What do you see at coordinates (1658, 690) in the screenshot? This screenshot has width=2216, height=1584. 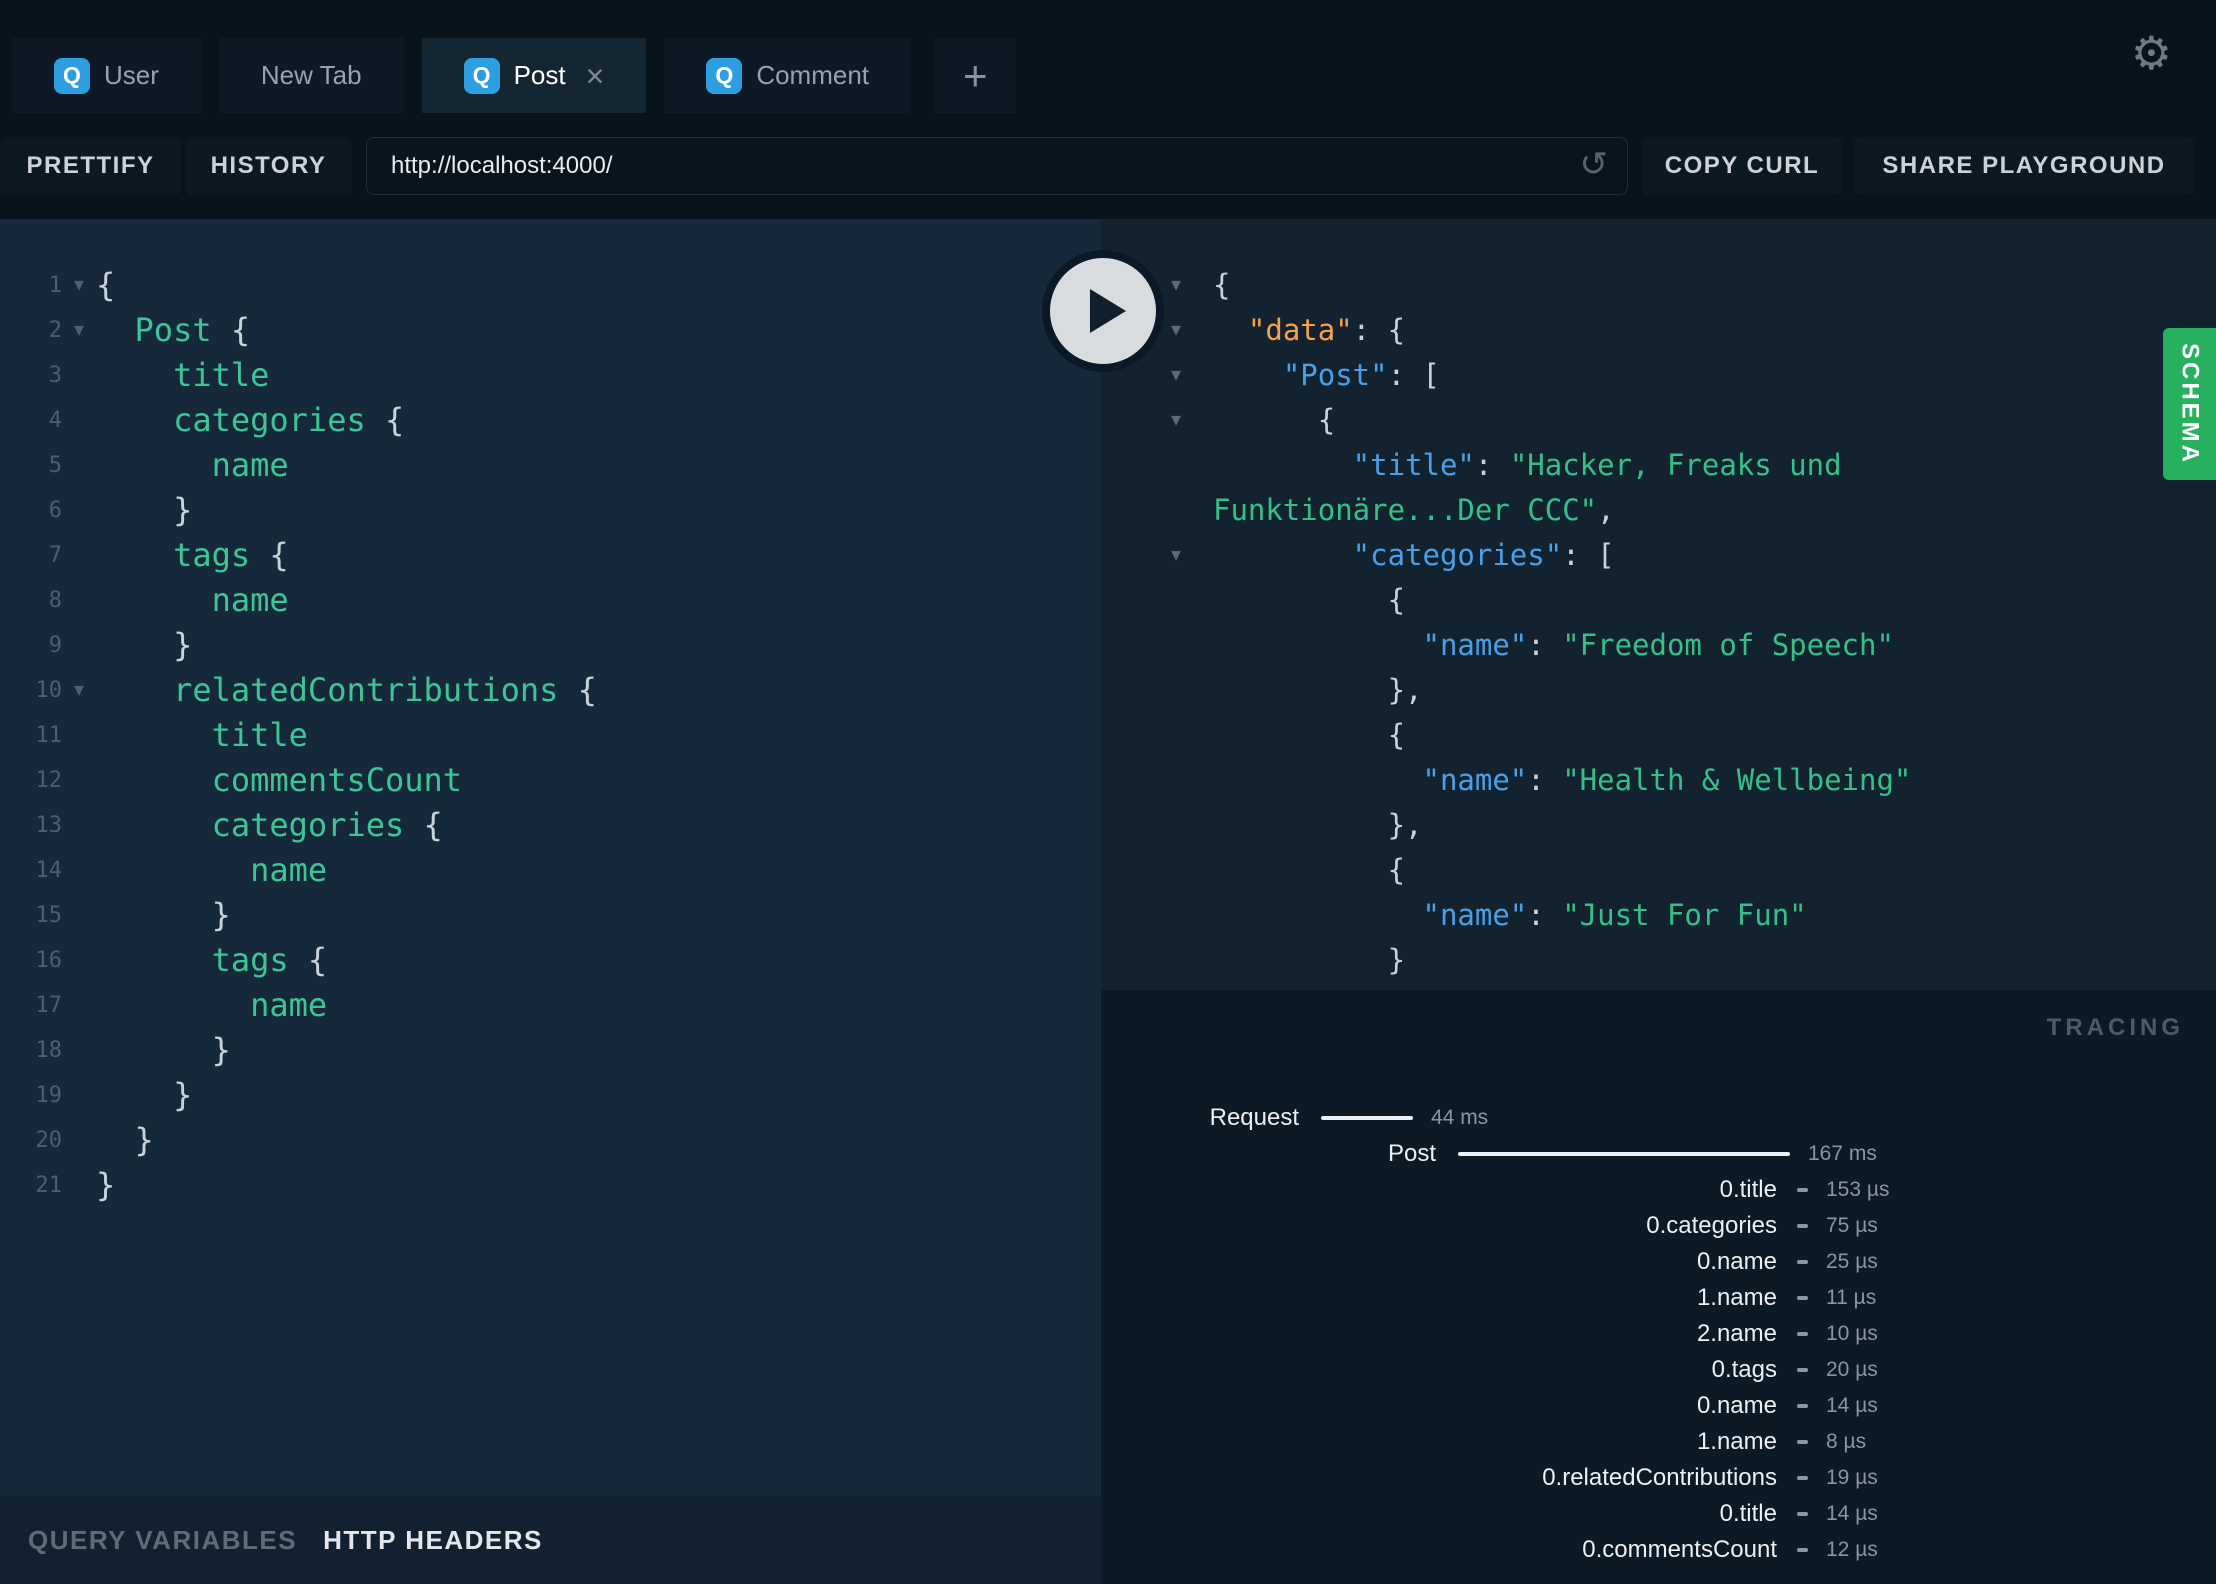 I see `response-code-line: },` at bounding box center [1658, 690].